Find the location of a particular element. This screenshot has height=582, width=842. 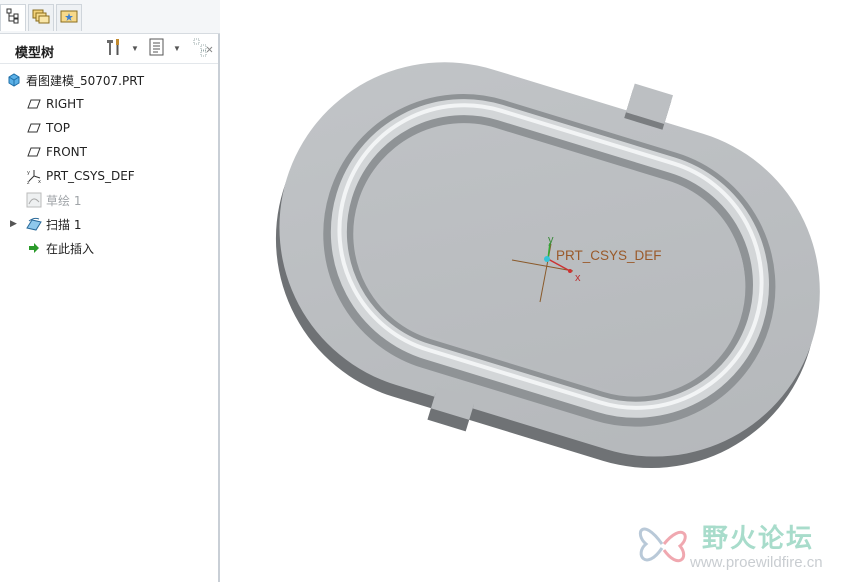

tree-root-label: 看图建模_50707.PRT is located at coordinates (85, 80).